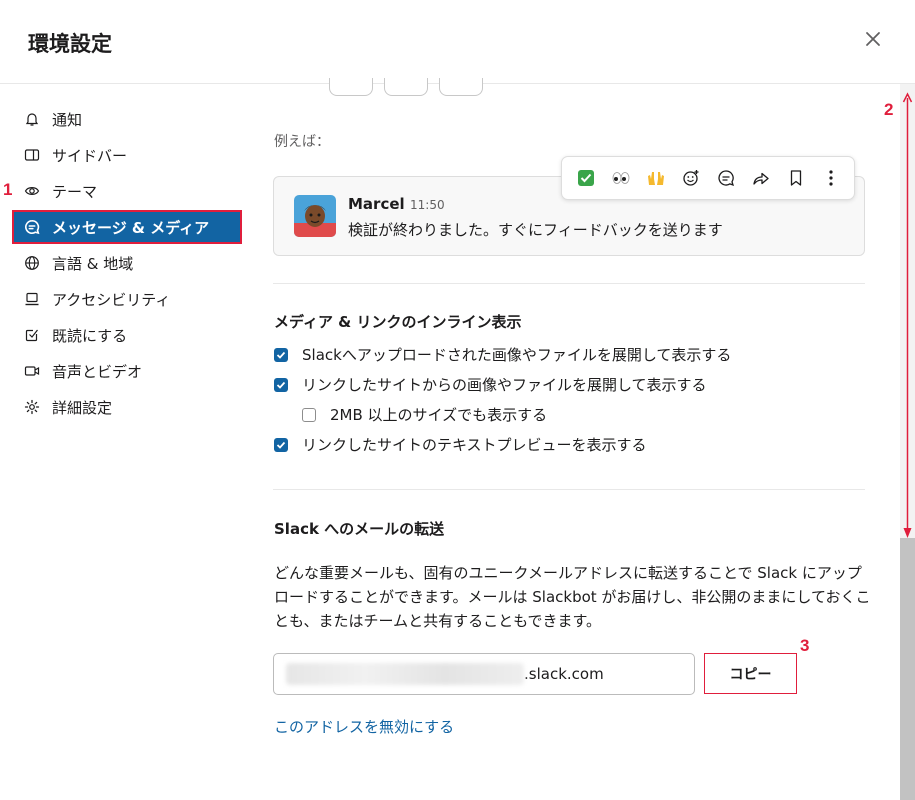  I want to click on forward-address-field: .slack.com, so click(484, 674).